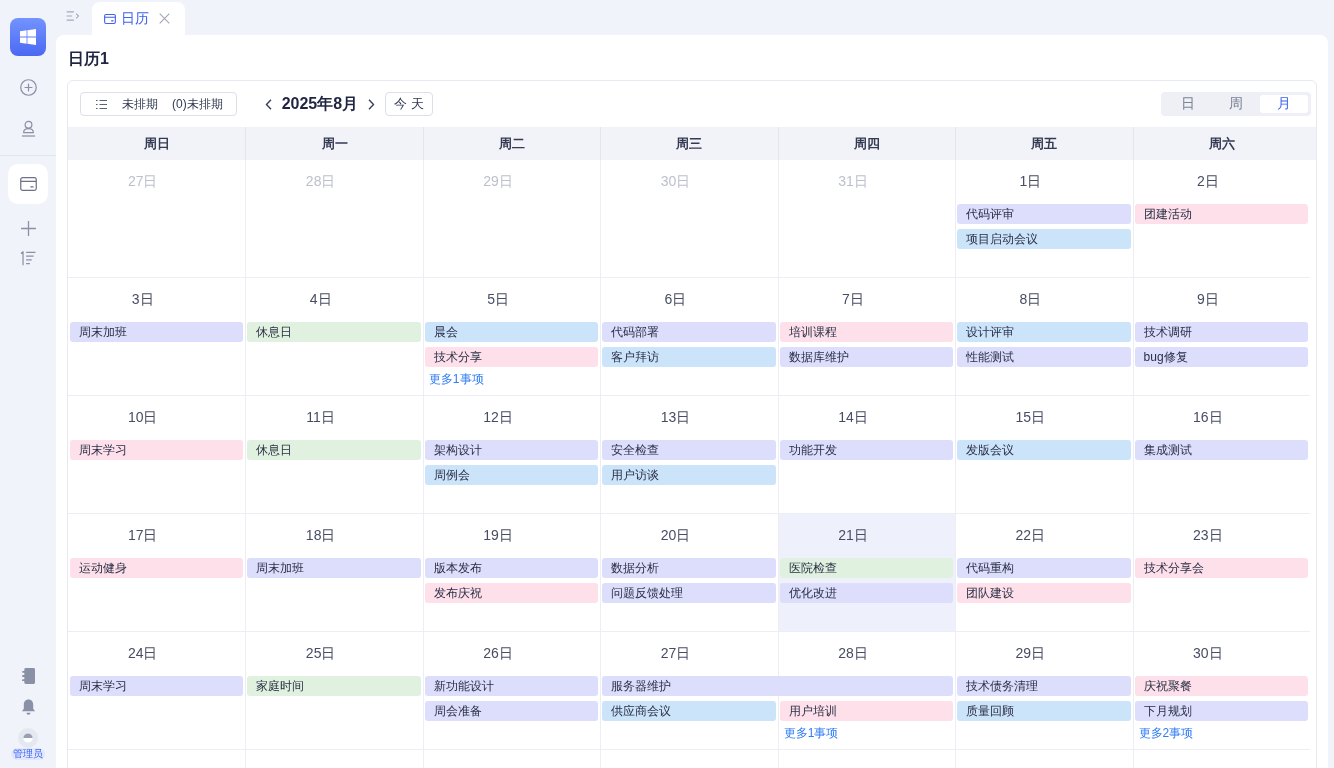 The width and height of the screenshot is (1334, 768). Describe the element at coordinates (1208, 417) in the screenshot. I see `date-label: 16日` at that location.